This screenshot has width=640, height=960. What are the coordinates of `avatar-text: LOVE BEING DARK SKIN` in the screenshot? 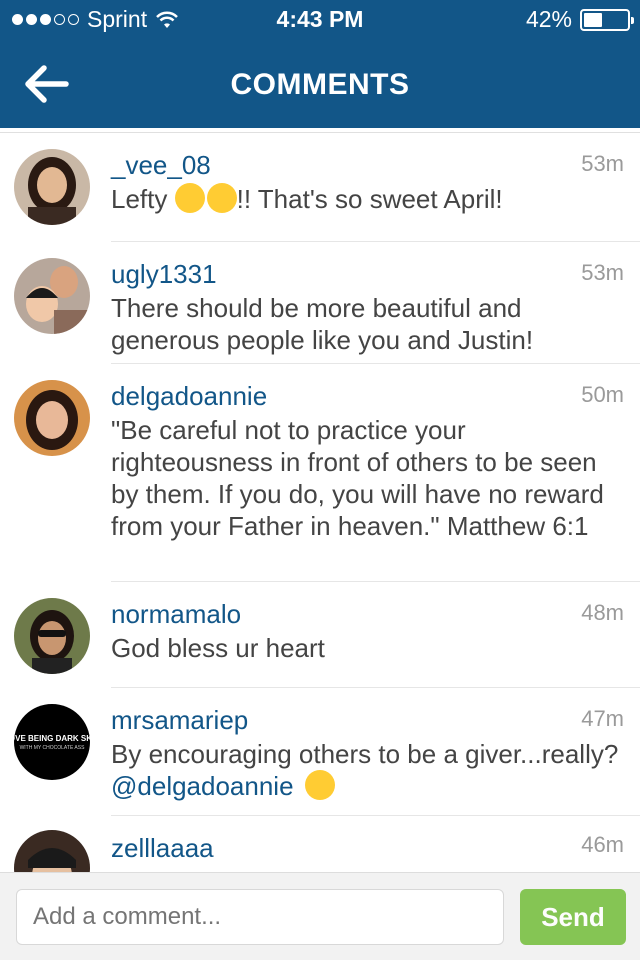 It's located at (52, 738).